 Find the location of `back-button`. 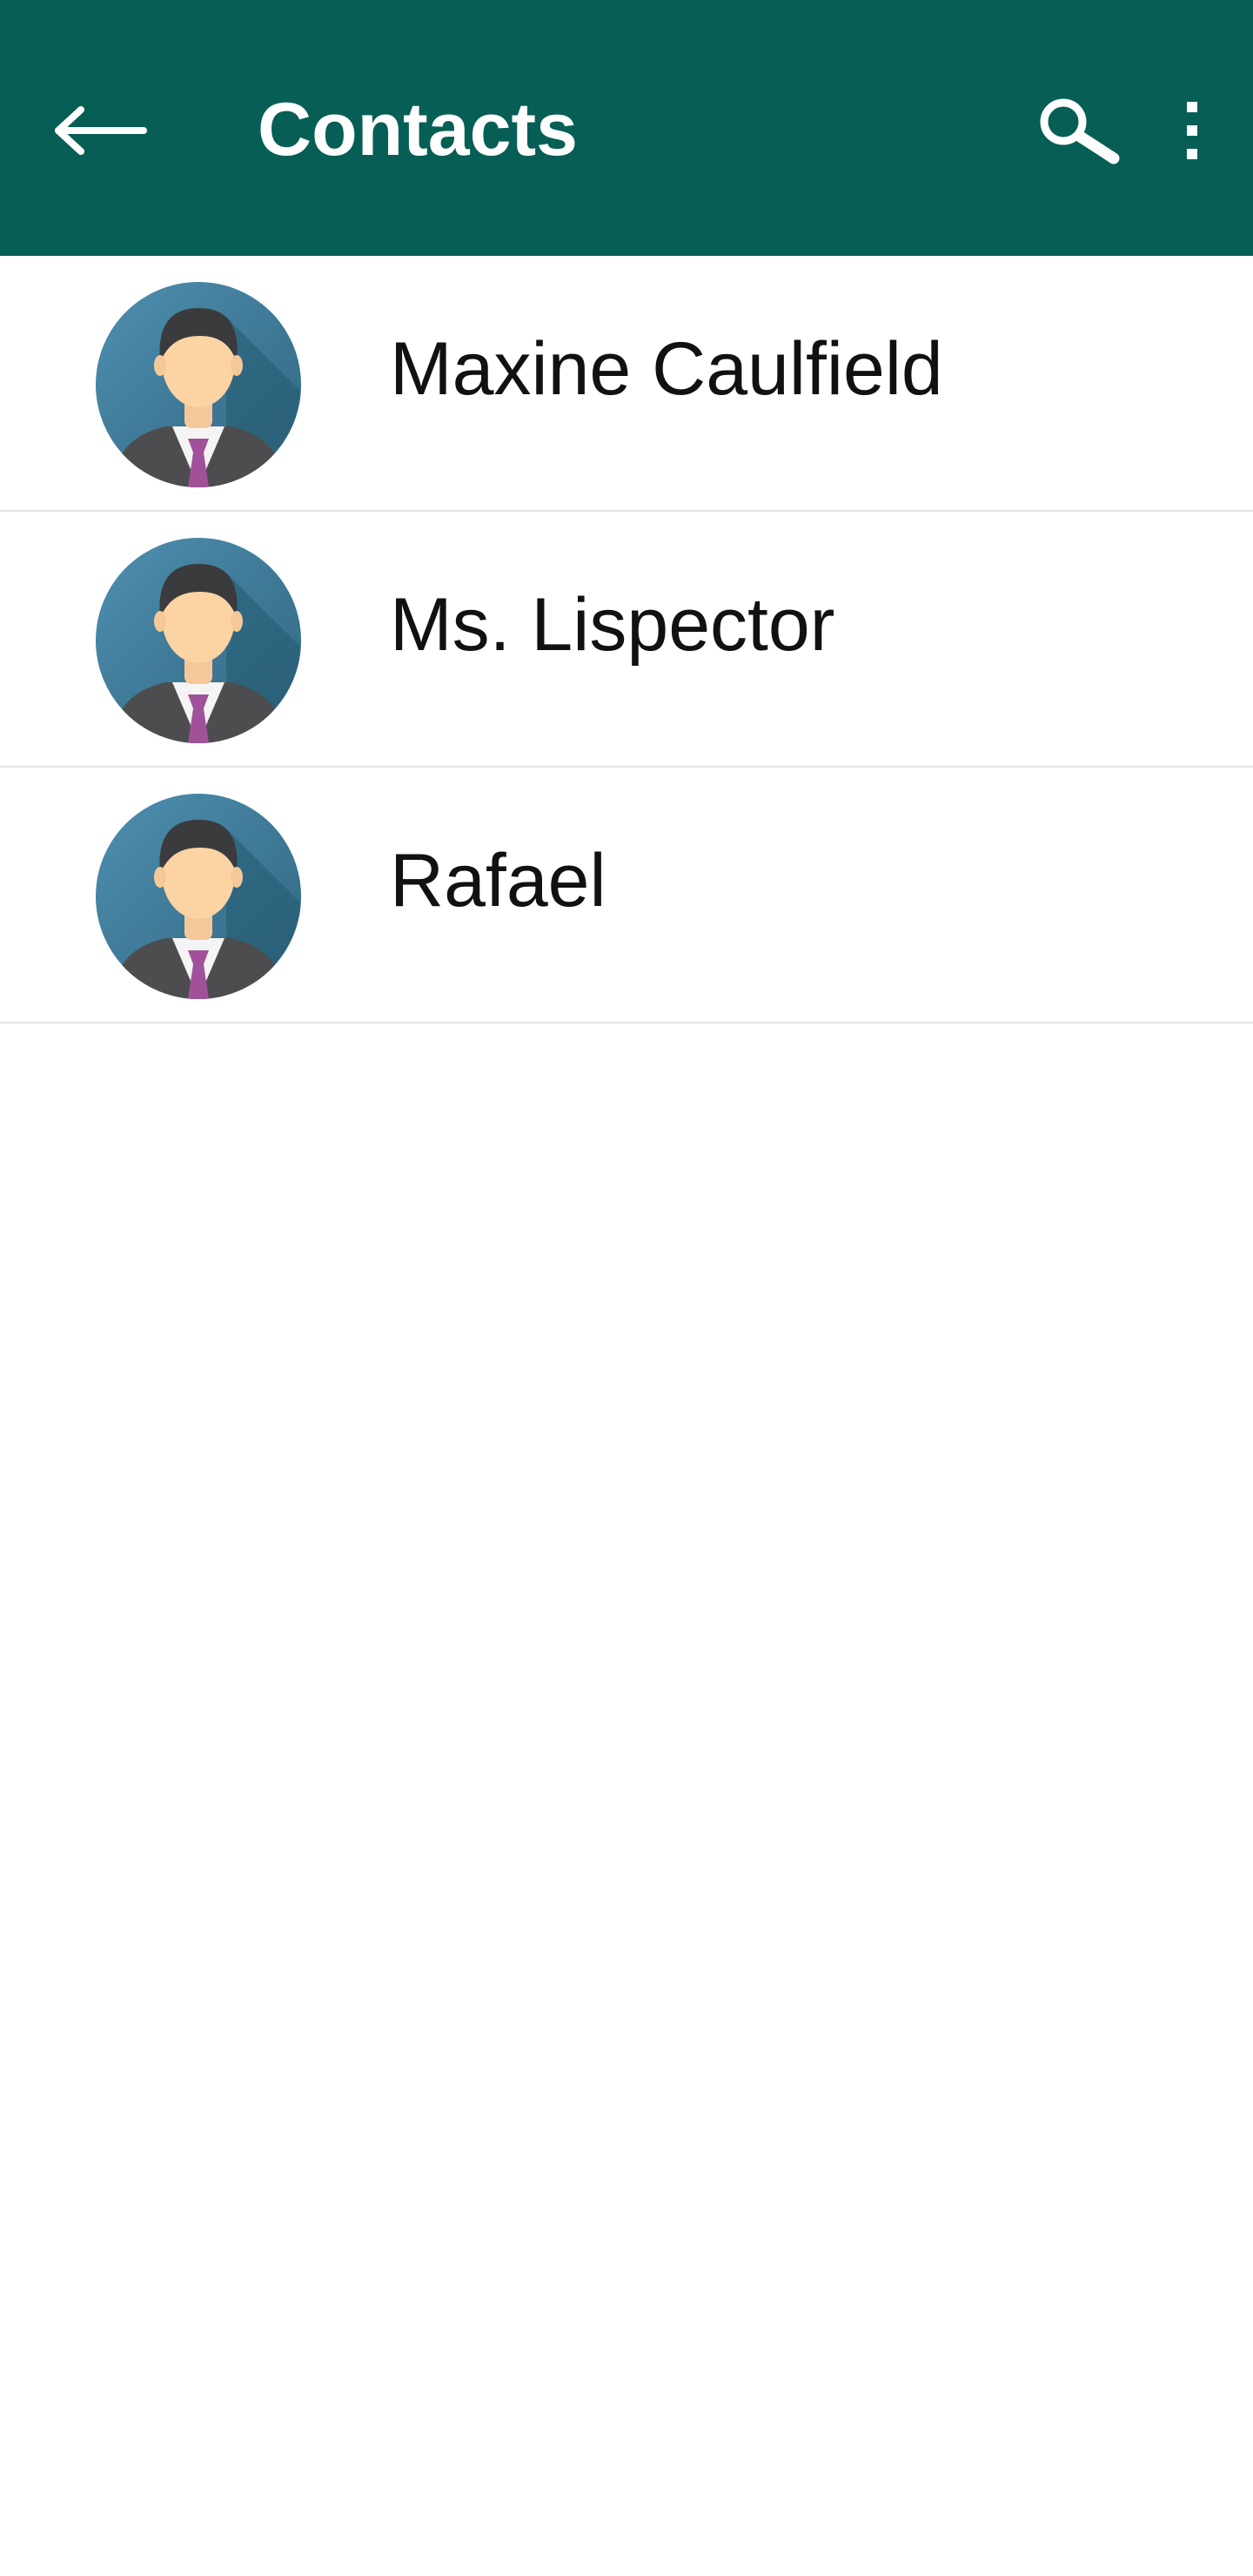

back-button is located at coordinates (100, 130).